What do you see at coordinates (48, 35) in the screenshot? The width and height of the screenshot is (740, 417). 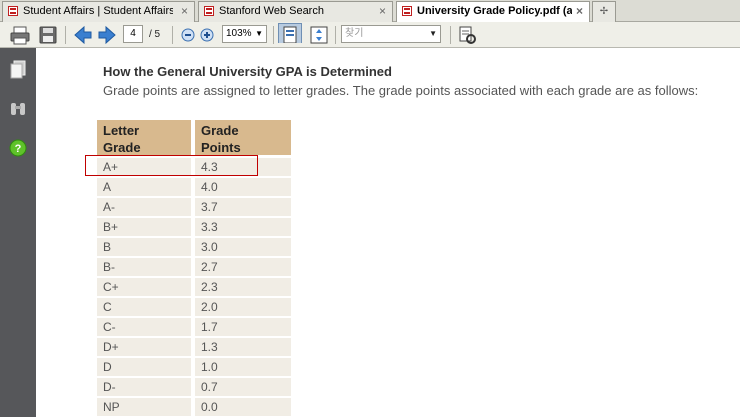 I see `save-icon` at bounding box center [48, 35].